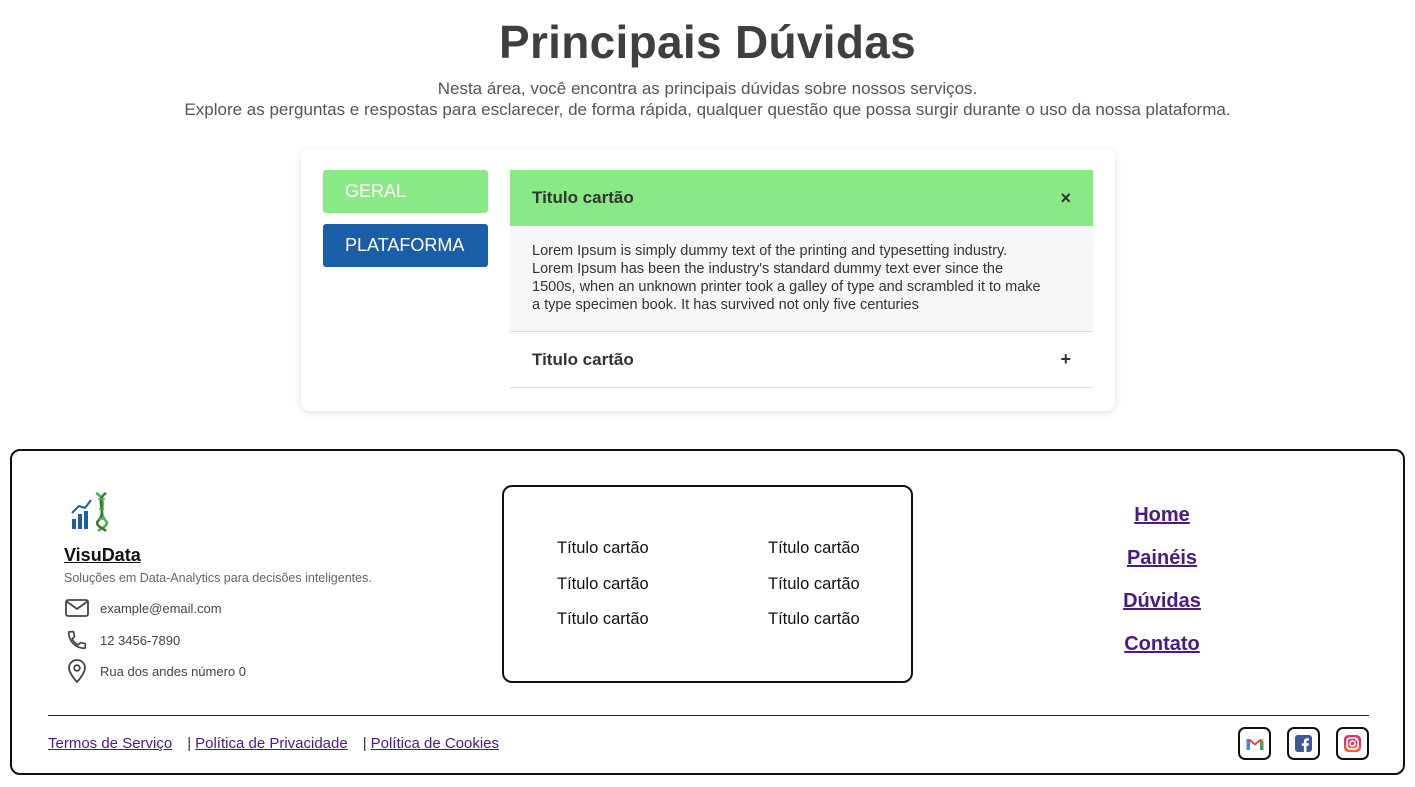 This screenshot has height=787, width=1415. I want to click on nav-link-paineis: Painéis, so click(1162, 567).